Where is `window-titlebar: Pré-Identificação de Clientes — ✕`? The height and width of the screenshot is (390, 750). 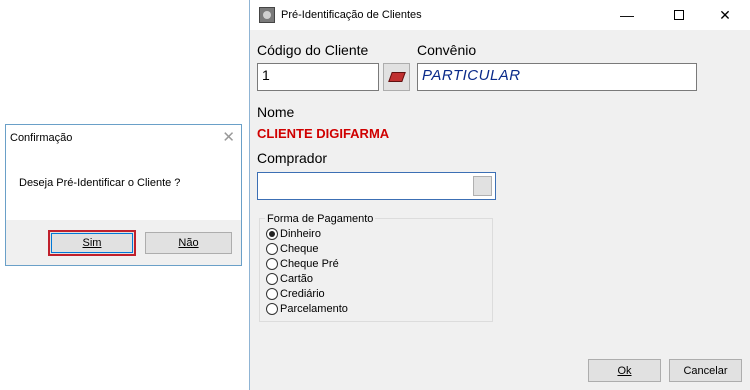 window-titlebar: Pré-Identificação de Clientes — ✕ is located at coordinates (500, 15).